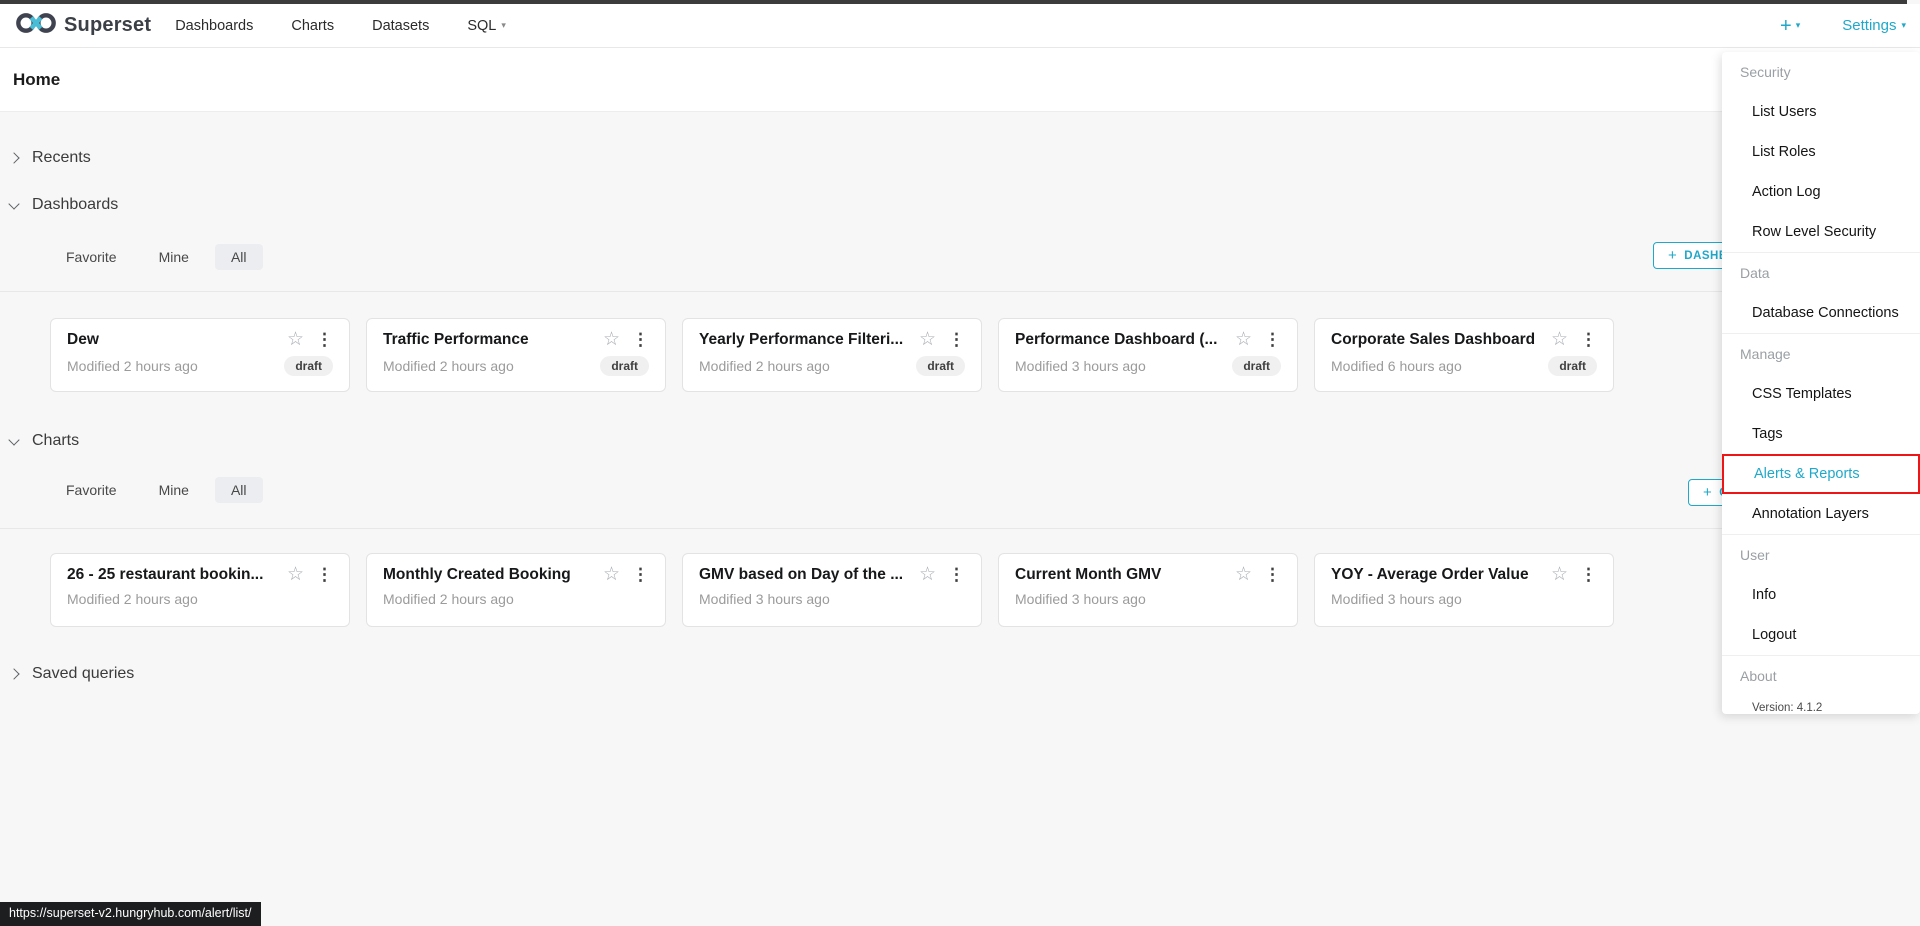  What do you see at coordinates (1765, 72) in the screenshot?
I see `menu-group-security: Security` at bounding box center [1765, 72].